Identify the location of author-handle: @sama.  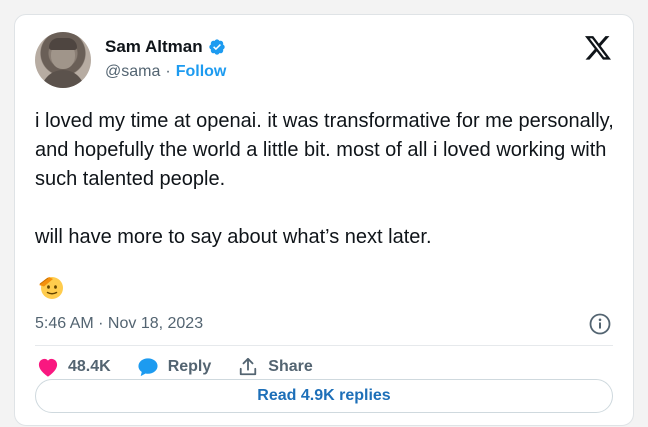
(132, 72).